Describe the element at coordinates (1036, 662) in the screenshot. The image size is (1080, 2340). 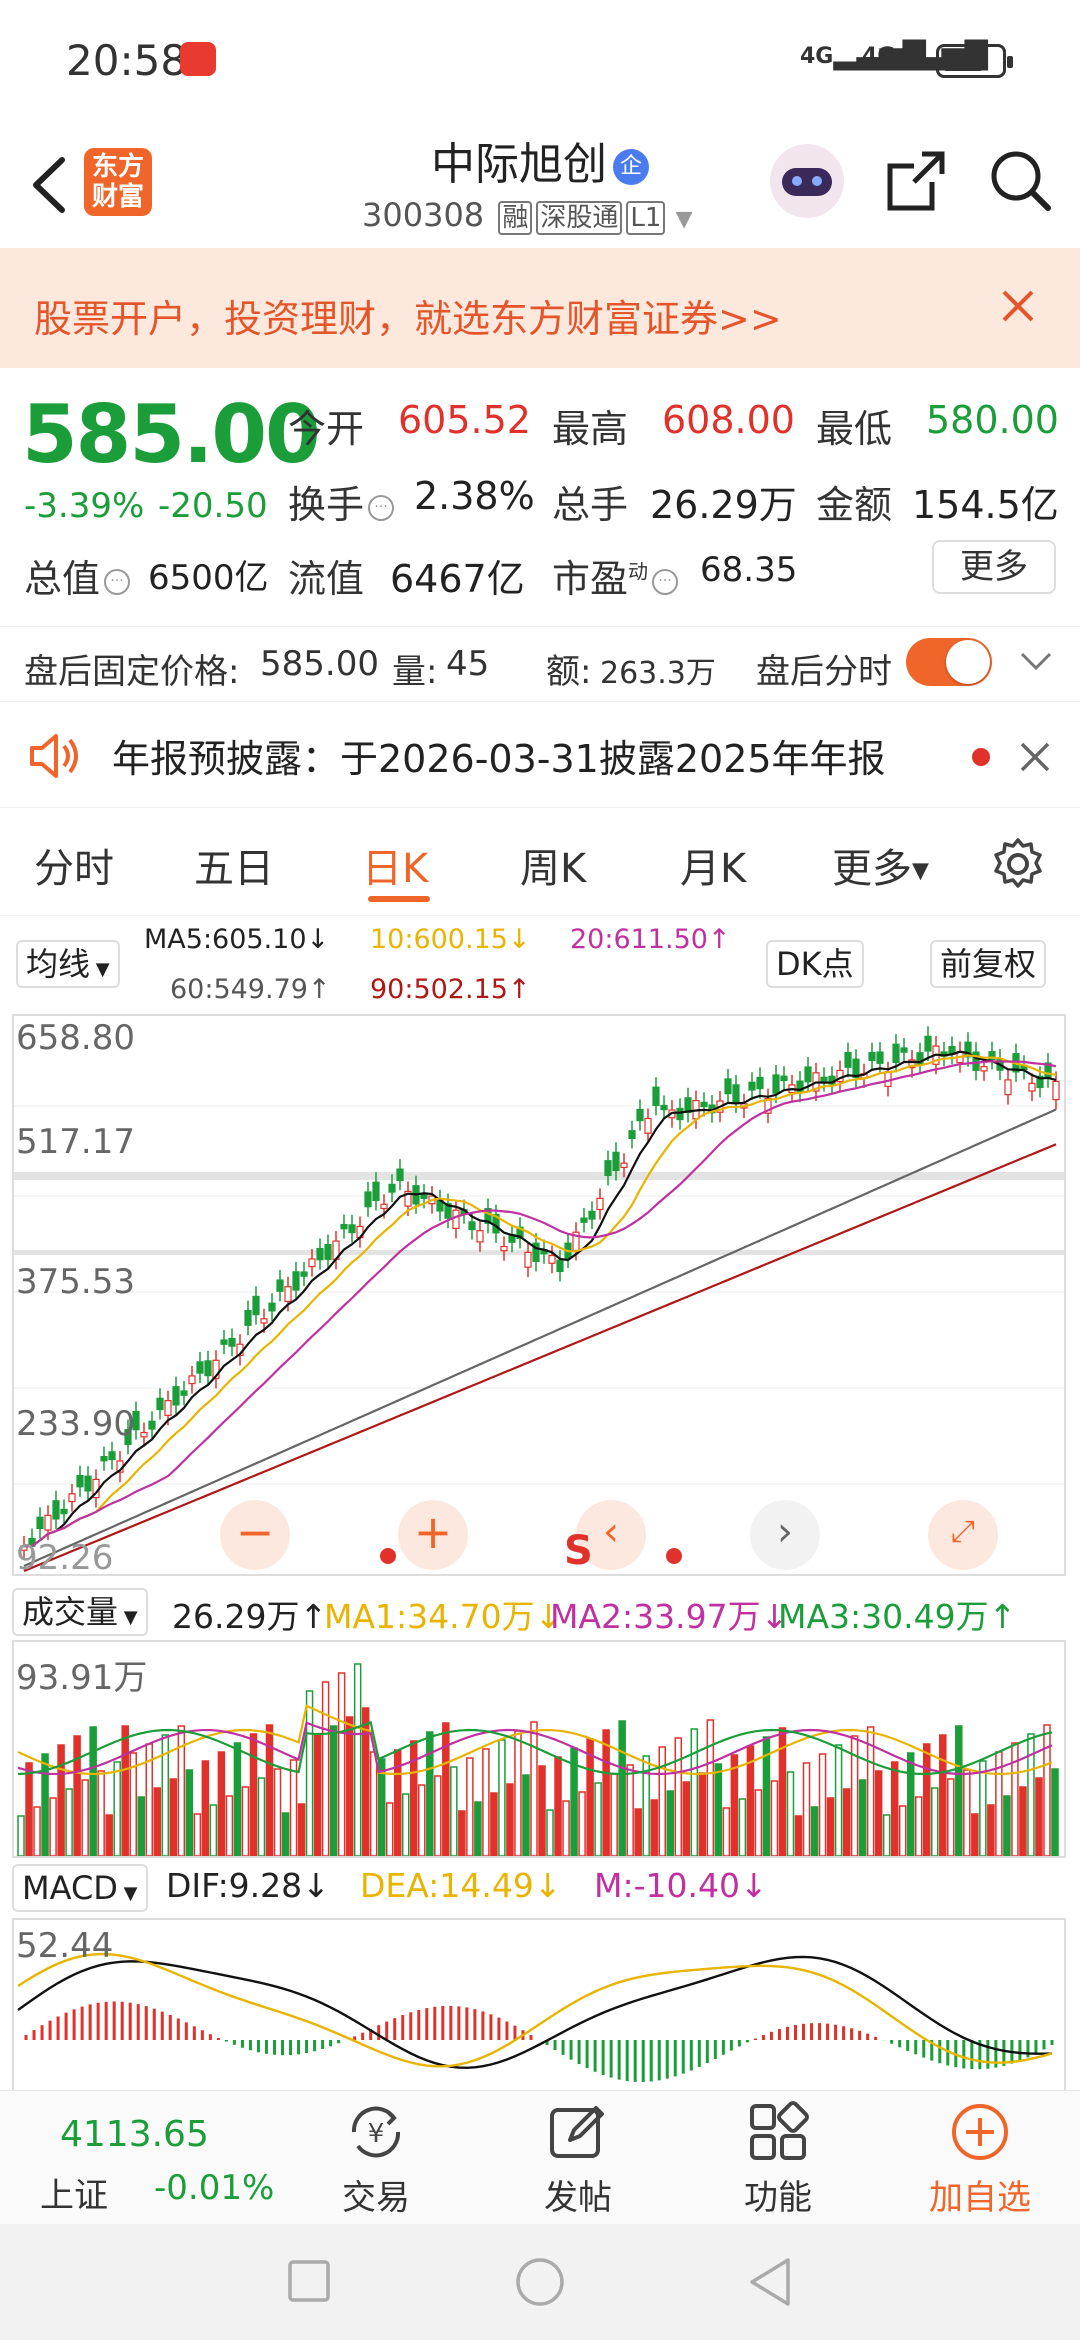
I see `chevron-down-icon` at that location.